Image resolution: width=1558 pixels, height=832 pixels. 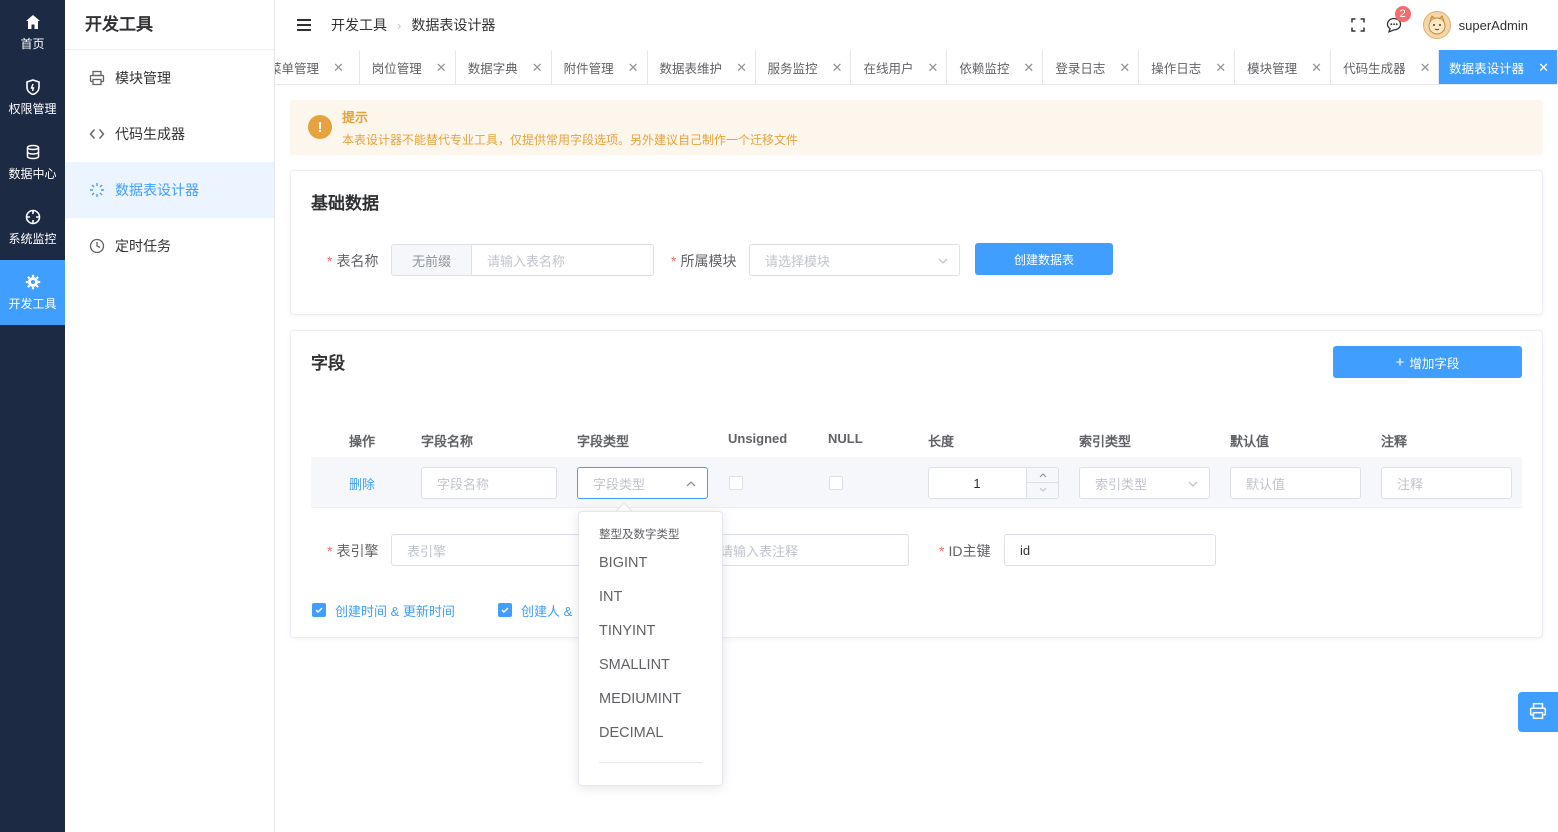 What do you see at coordinates (1176, 69) in the screenshot?
I see `tab-label: 操作日志` at bounding box center [1176, 69].